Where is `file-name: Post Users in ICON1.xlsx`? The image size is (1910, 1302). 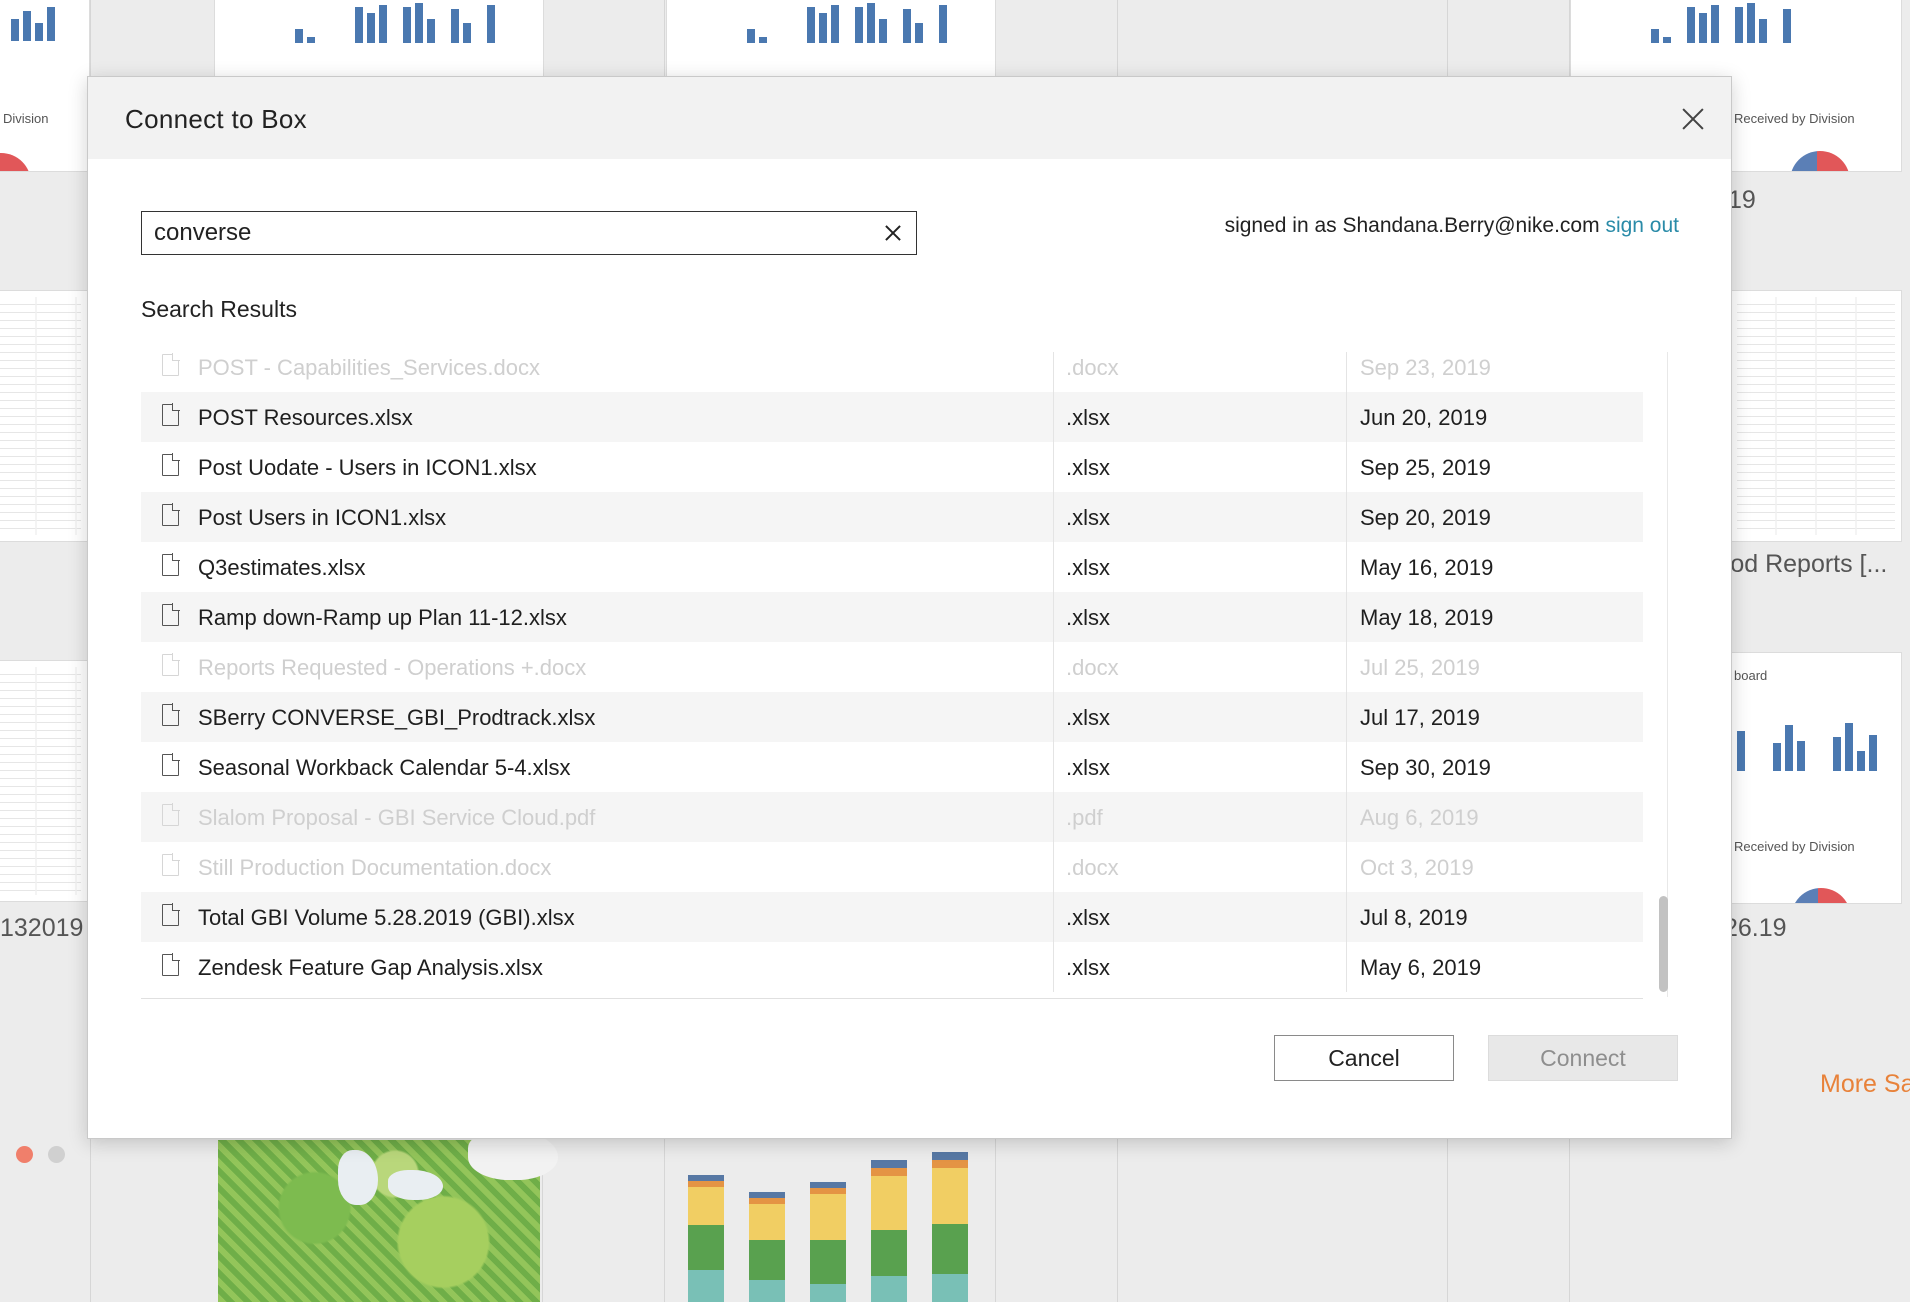 file-name: Post Users in ICON1.xlsx is located at coordinates (322, 517).